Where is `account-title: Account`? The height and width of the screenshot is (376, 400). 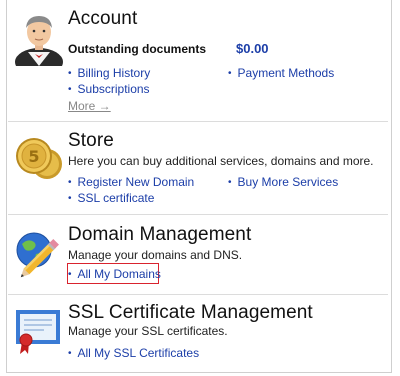 account-title: Account is located at coordinates (103, 18).